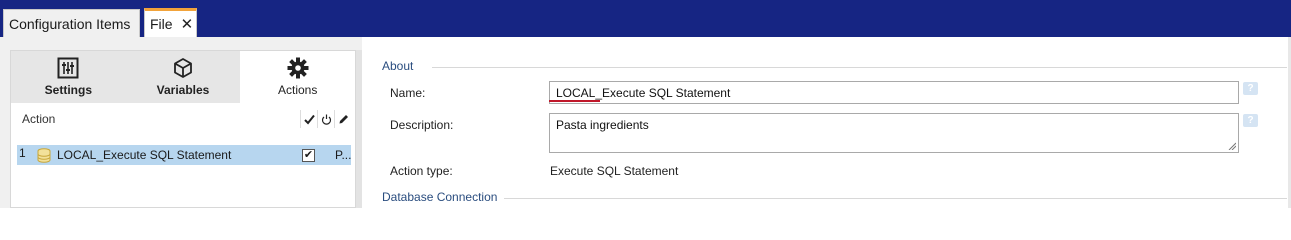 This screenshot has width=1291, height=240. I want to click on row-index: 1, so click(22, 153).